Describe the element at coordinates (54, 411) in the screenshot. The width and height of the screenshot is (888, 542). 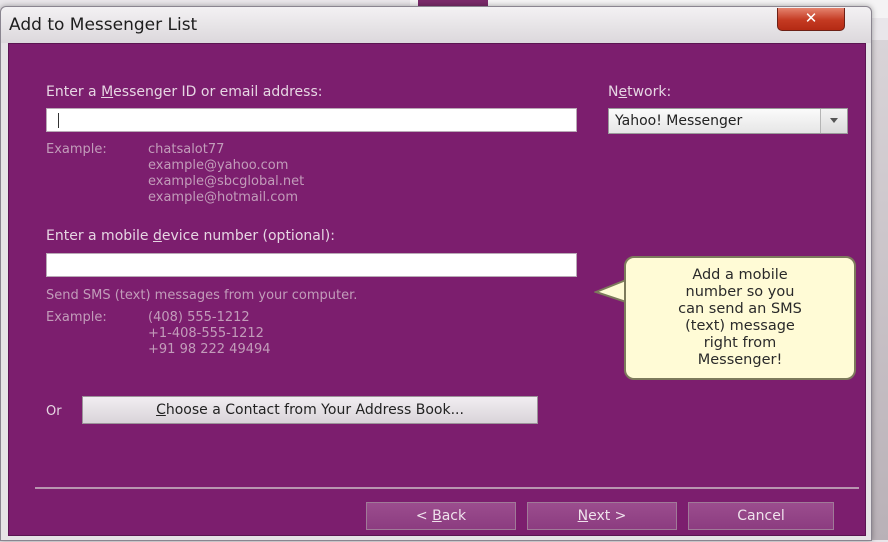
I see `or-label: Or` at that location.